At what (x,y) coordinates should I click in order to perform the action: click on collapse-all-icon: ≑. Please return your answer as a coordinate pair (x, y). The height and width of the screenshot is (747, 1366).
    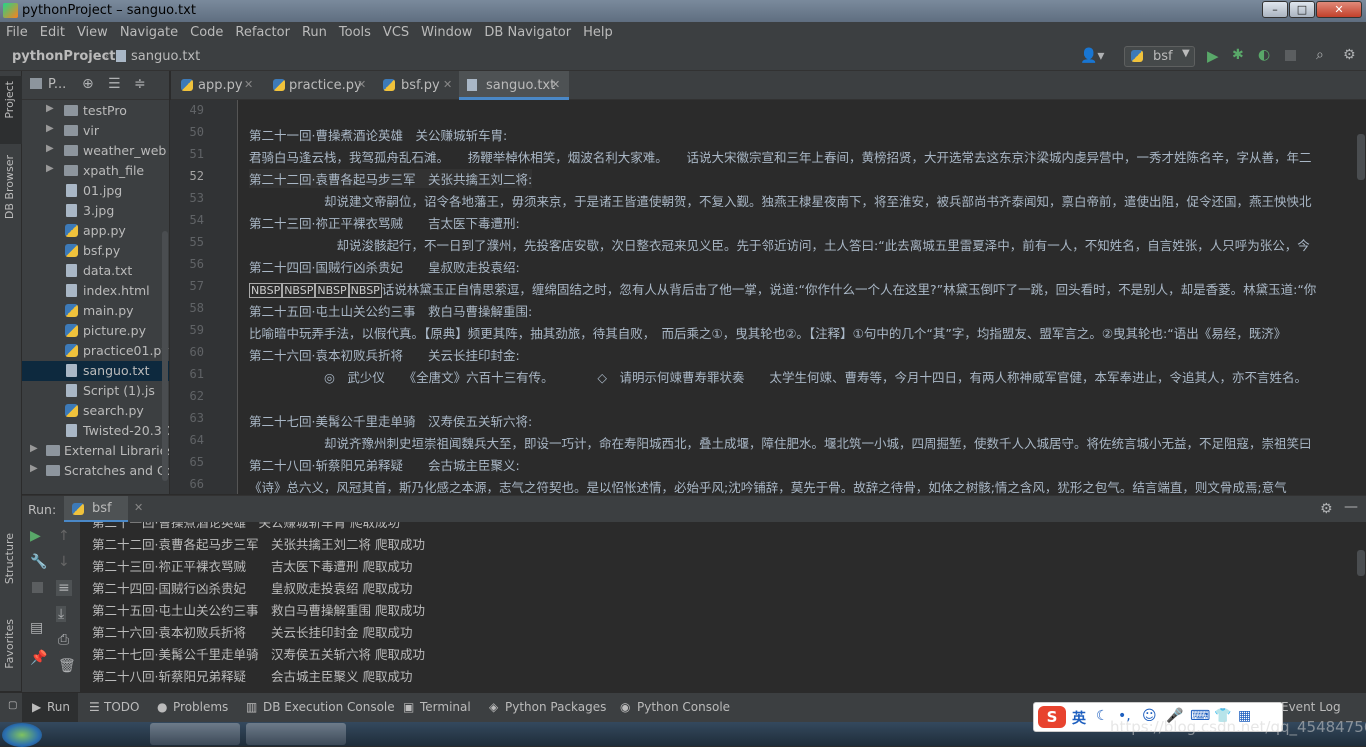
    Looking at the image, I should click on (140, 84).